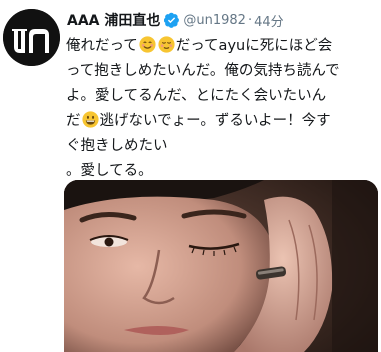  Describe the element at coordinates (196, 96) in the screenshot. I see `tweet-line-3: よ。愛してるんだ、とにたく会いたいん` at that location.